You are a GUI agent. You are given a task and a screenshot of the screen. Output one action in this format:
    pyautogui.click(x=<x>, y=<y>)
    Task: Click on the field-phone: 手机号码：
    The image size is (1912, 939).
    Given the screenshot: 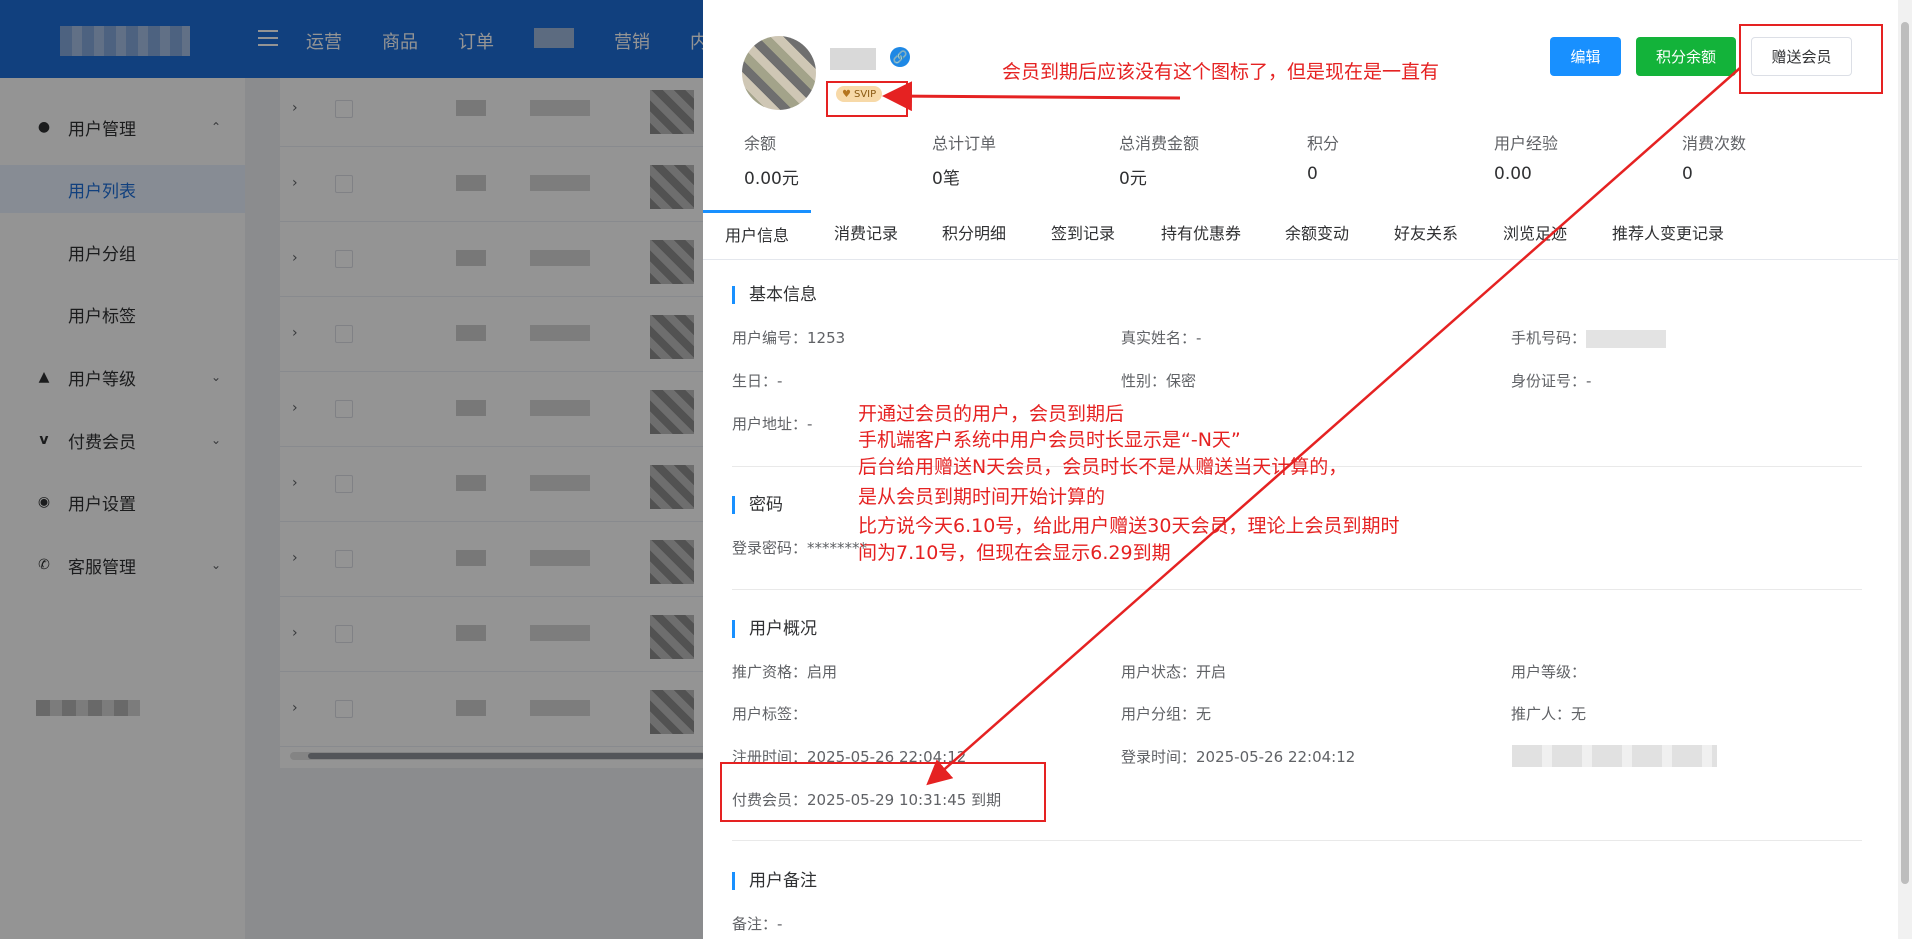 What is the action you would take?
    pyautogui.click(x=1589, y=337)
    